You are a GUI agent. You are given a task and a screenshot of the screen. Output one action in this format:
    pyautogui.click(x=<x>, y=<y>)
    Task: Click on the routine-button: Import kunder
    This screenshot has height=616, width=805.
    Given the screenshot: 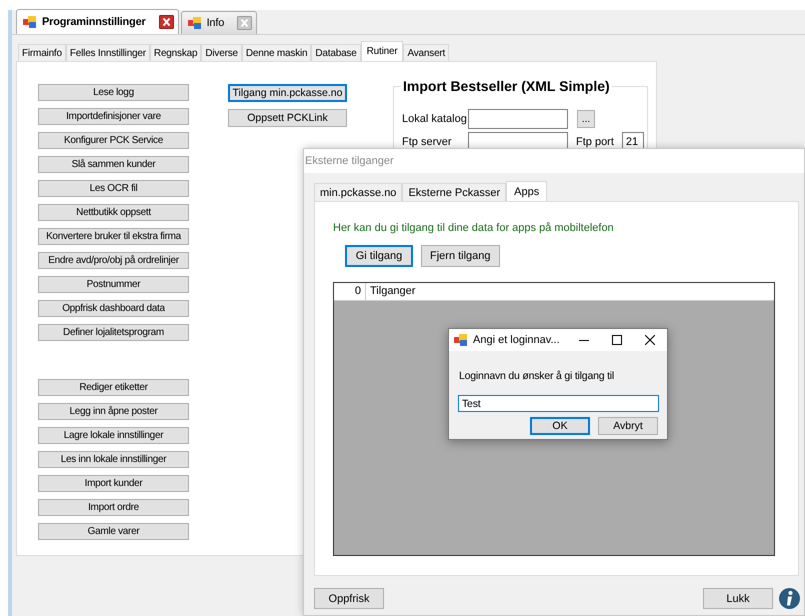 What is the action you would take?
    pyautogui.click(x=113, y=483)
    